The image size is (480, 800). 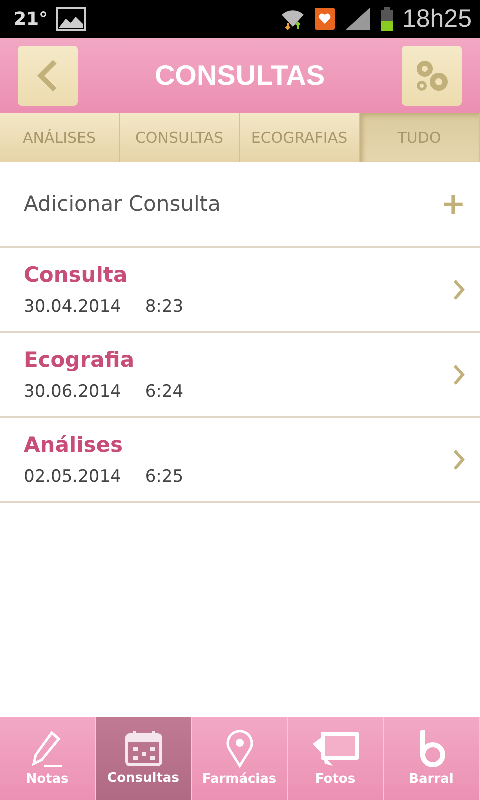 I want to click on nav-tab: Barral, so click(x=432, y=758).